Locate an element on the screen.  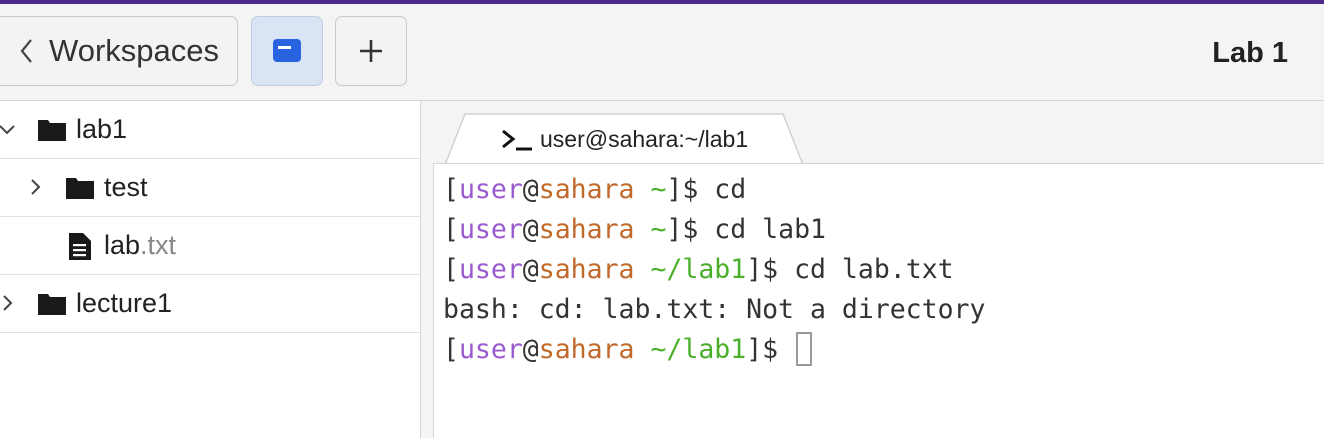
window-view-button is located at coordinates (287, 51).